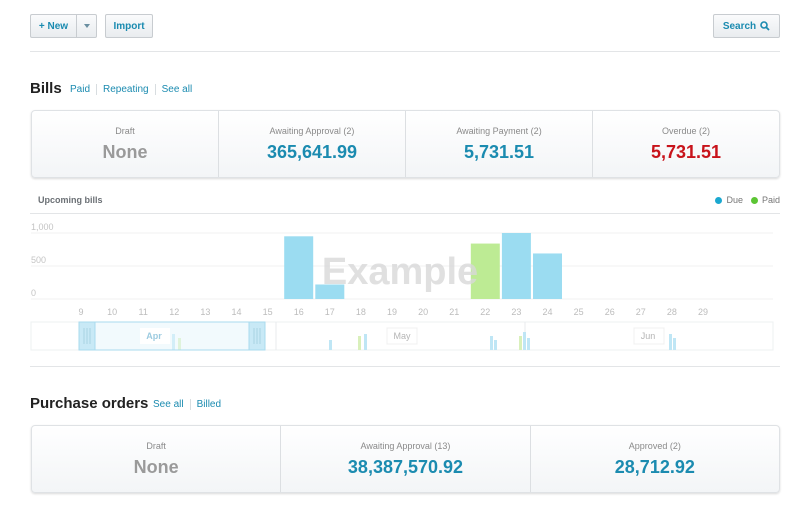  I want to click on purchase-orders-title: Purchase orders, so click(89, 403).